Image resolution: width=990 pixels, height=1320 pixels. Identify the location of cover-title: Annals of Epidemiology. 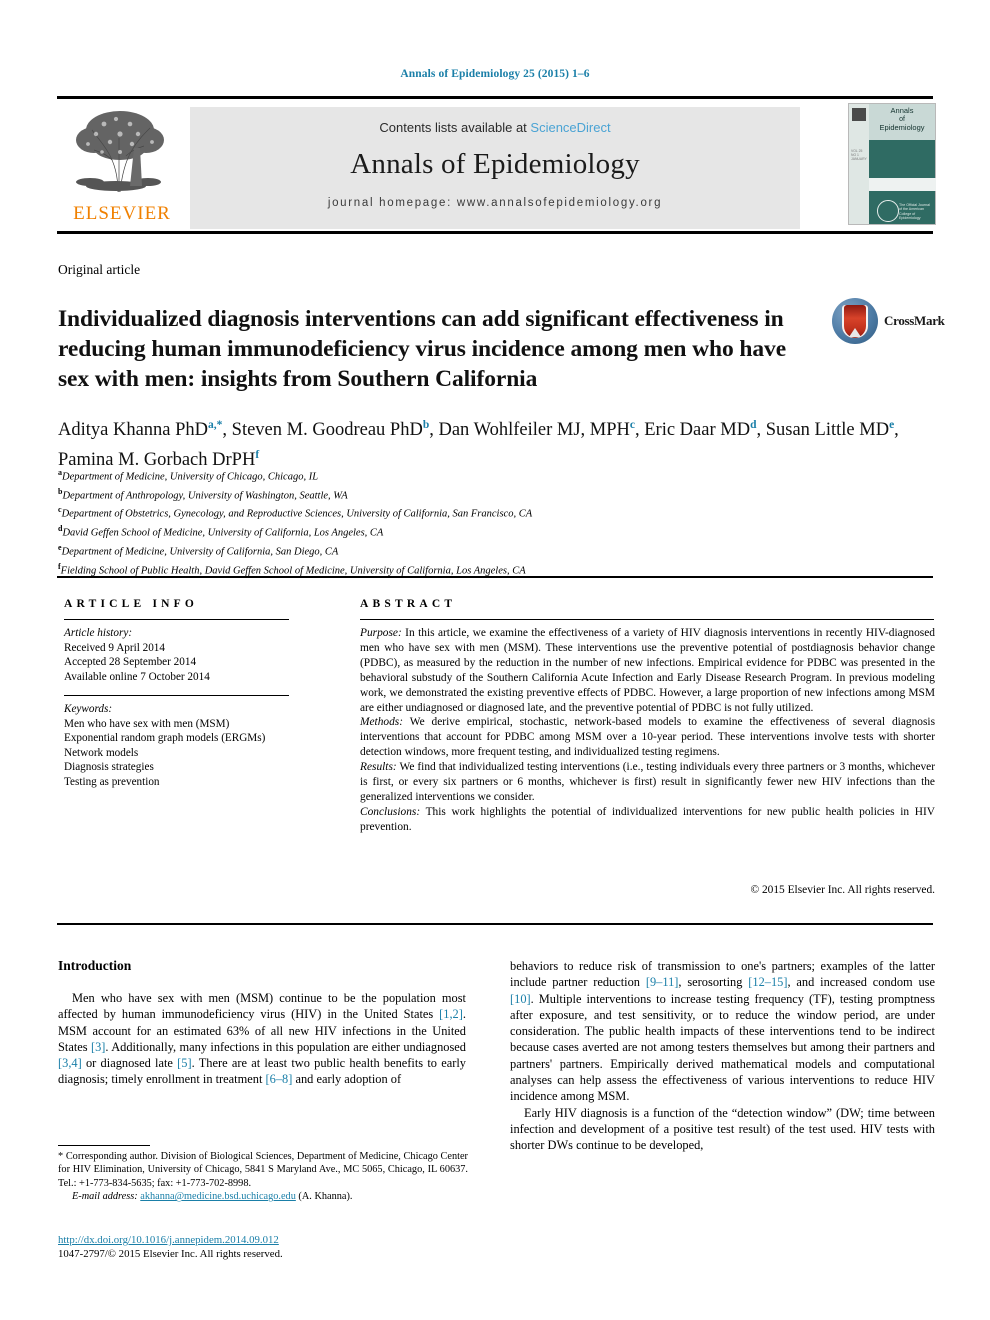
(902, 120).